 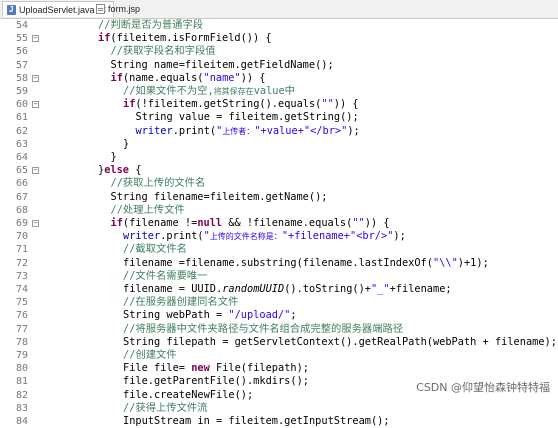 I want to click on code-text: file.createNewFile();, so click(x=188, y=395).